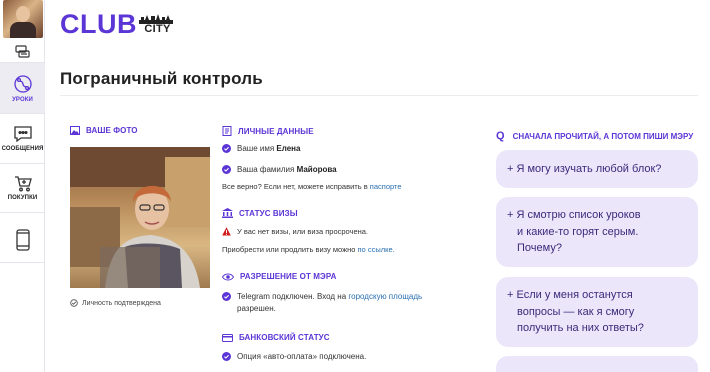 The width and height of the screenshot is (710, 372). What do you see at coordinates (268, 131) in the screenshot?
I see `personal-data-heading: ЛИЧНЫЕ ДАННЫЕ` at bounding box center [268, 131].